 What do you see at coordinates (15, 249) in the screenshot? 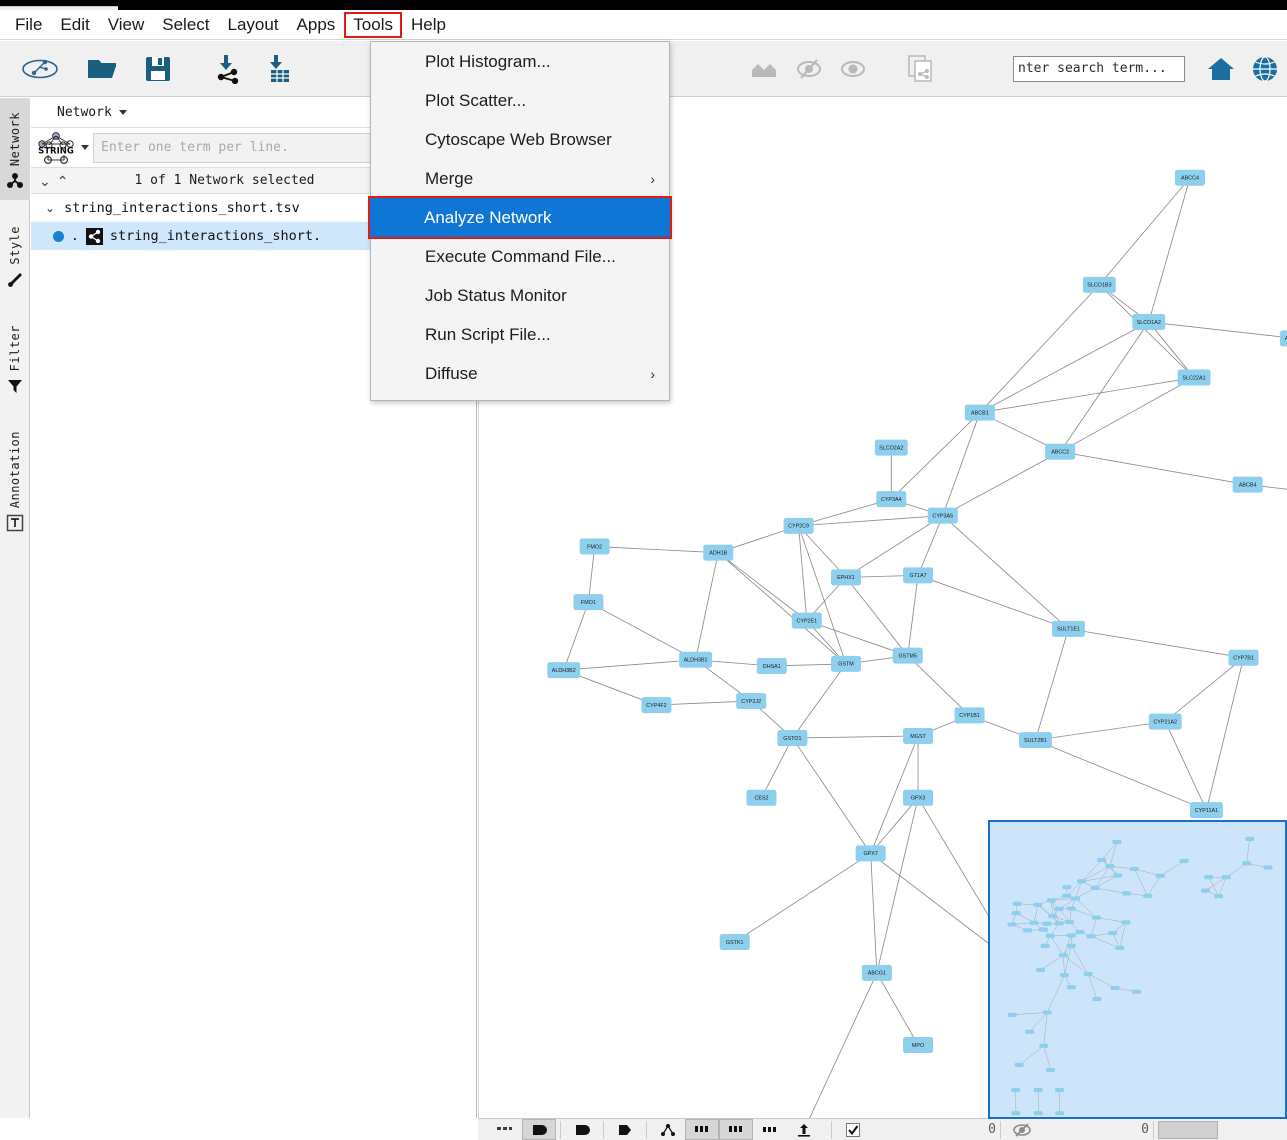
I see `sidebar-item-style: Style` at bounding box center [15, 249].